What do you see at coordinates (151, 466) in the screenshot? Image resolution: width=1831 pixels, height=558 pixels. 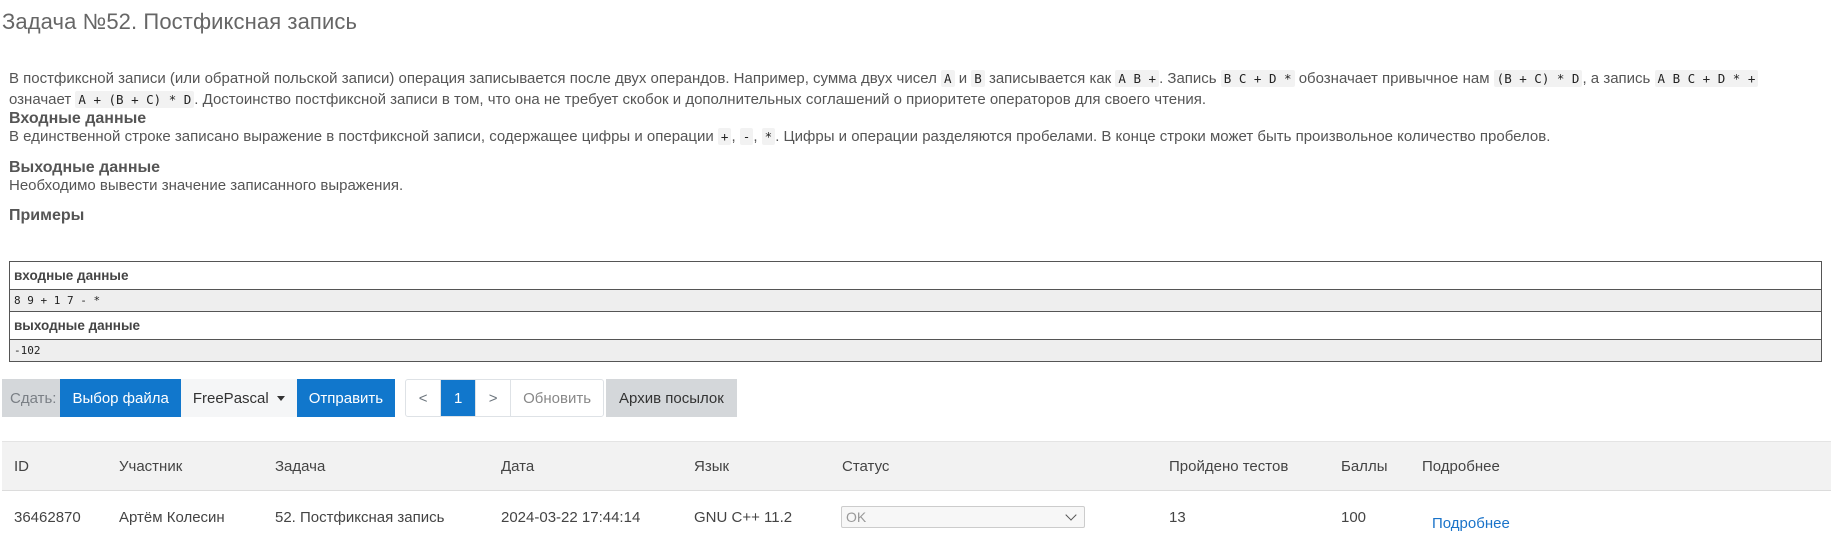 I see `col-participant: Участник` at bounding box center [151, 466].